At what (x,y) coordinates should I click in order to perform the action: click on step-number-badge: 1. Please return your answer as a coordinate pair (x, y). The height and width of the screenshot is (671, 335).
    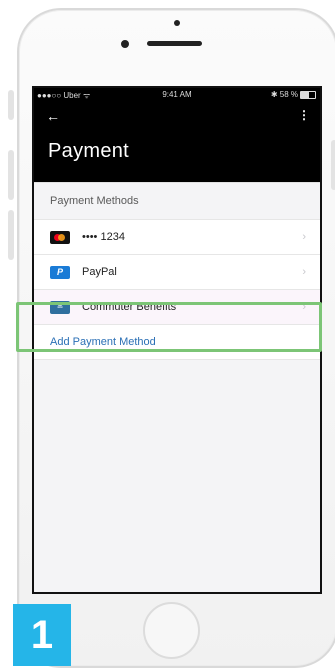
    Looking at the image, I should click on (42, 635).